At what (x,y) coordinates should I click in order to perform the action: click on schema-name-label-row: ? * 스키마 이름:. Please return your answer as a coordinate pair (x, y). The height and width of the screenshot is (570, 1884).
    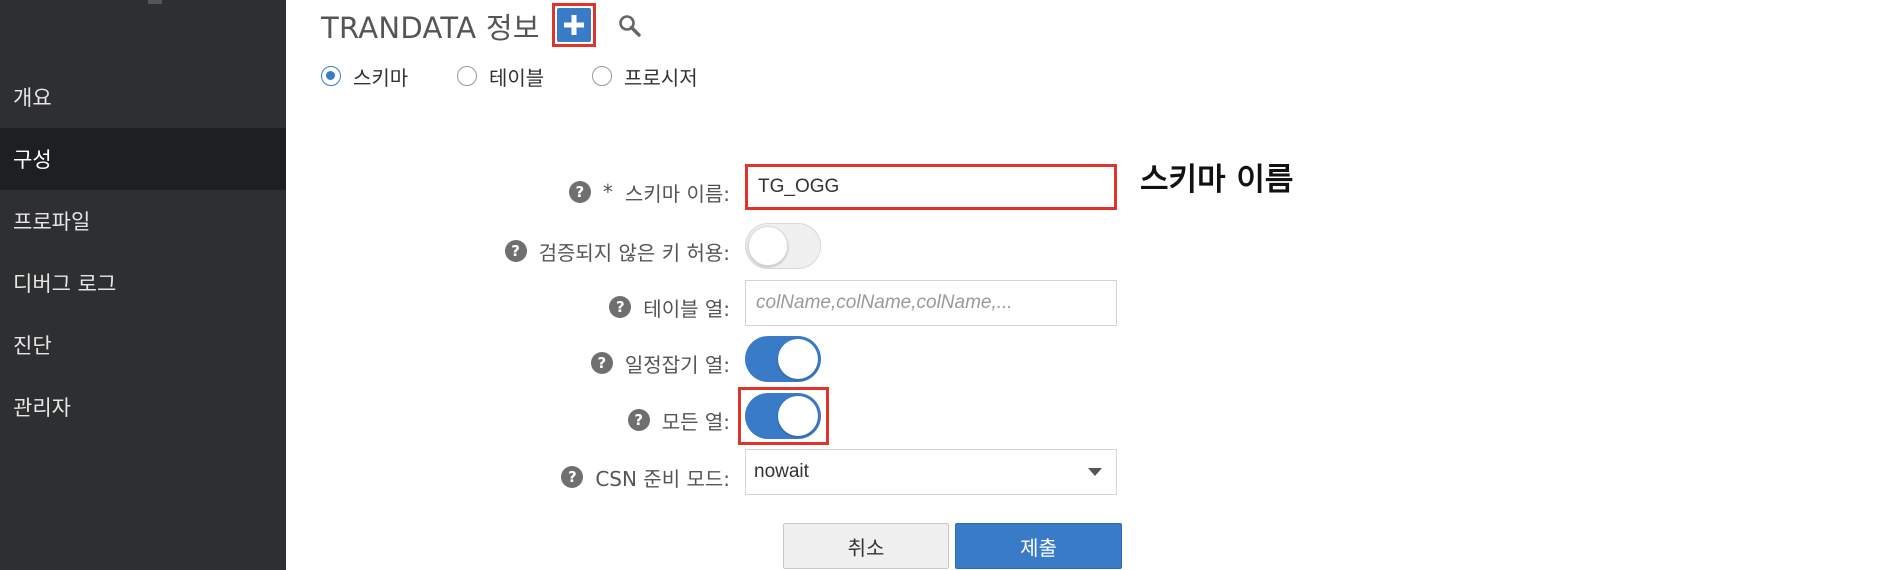
    Looking at the image, I should click on (649, 192).